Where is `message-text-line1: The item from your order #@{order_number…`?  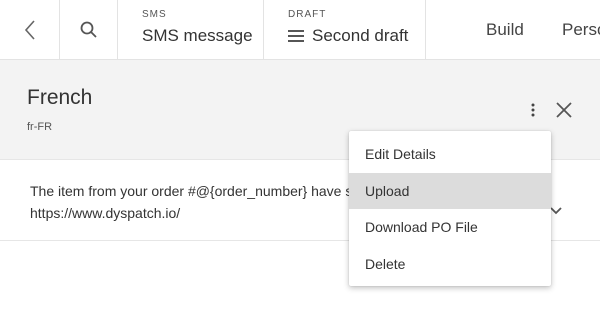 message-text-line1: The item from your order #@{order_number… is located at coordinates (195, 191).